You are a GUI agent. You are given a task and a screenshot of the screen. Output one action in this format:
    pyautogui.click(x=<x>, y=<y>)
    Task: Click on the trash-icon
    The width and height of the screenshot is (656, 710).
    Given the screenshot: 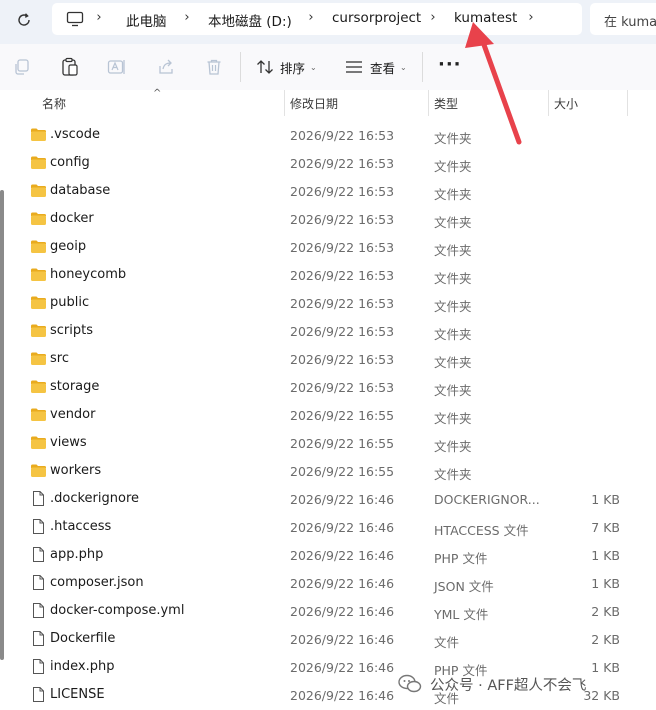 What is the action you would take?
    pyautogui.click(x=214, y=67)
    